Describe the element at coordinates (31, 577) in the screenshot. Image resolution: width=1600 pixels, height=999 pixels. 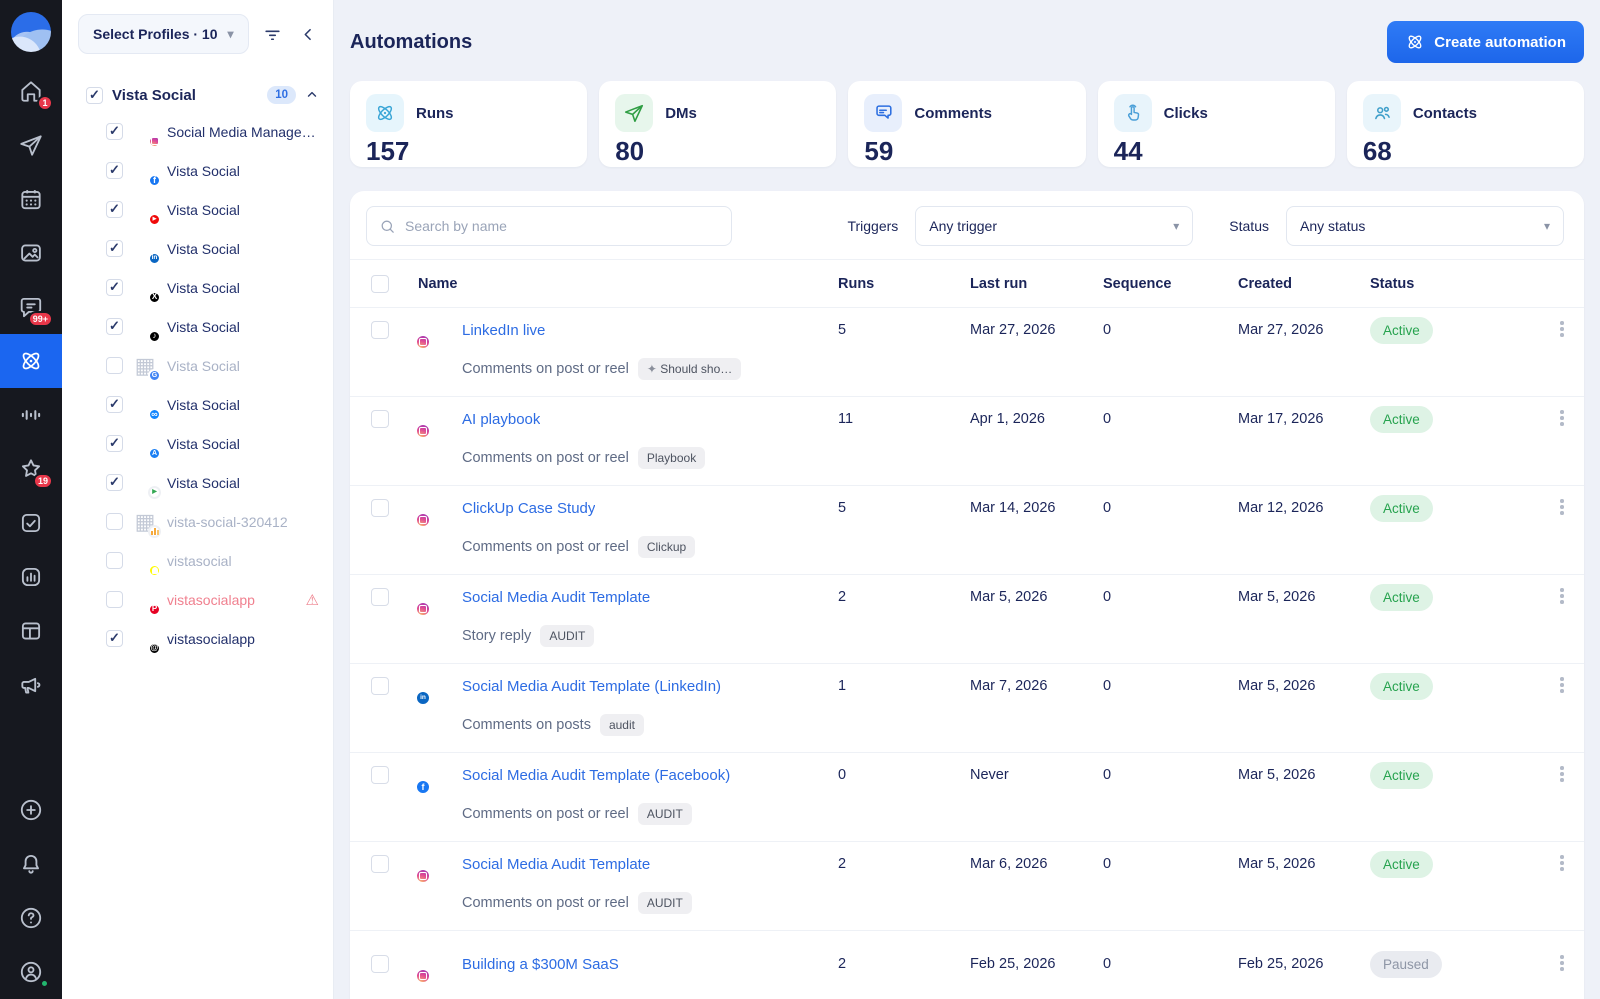
I see `sidebar-item-reports` at that location.